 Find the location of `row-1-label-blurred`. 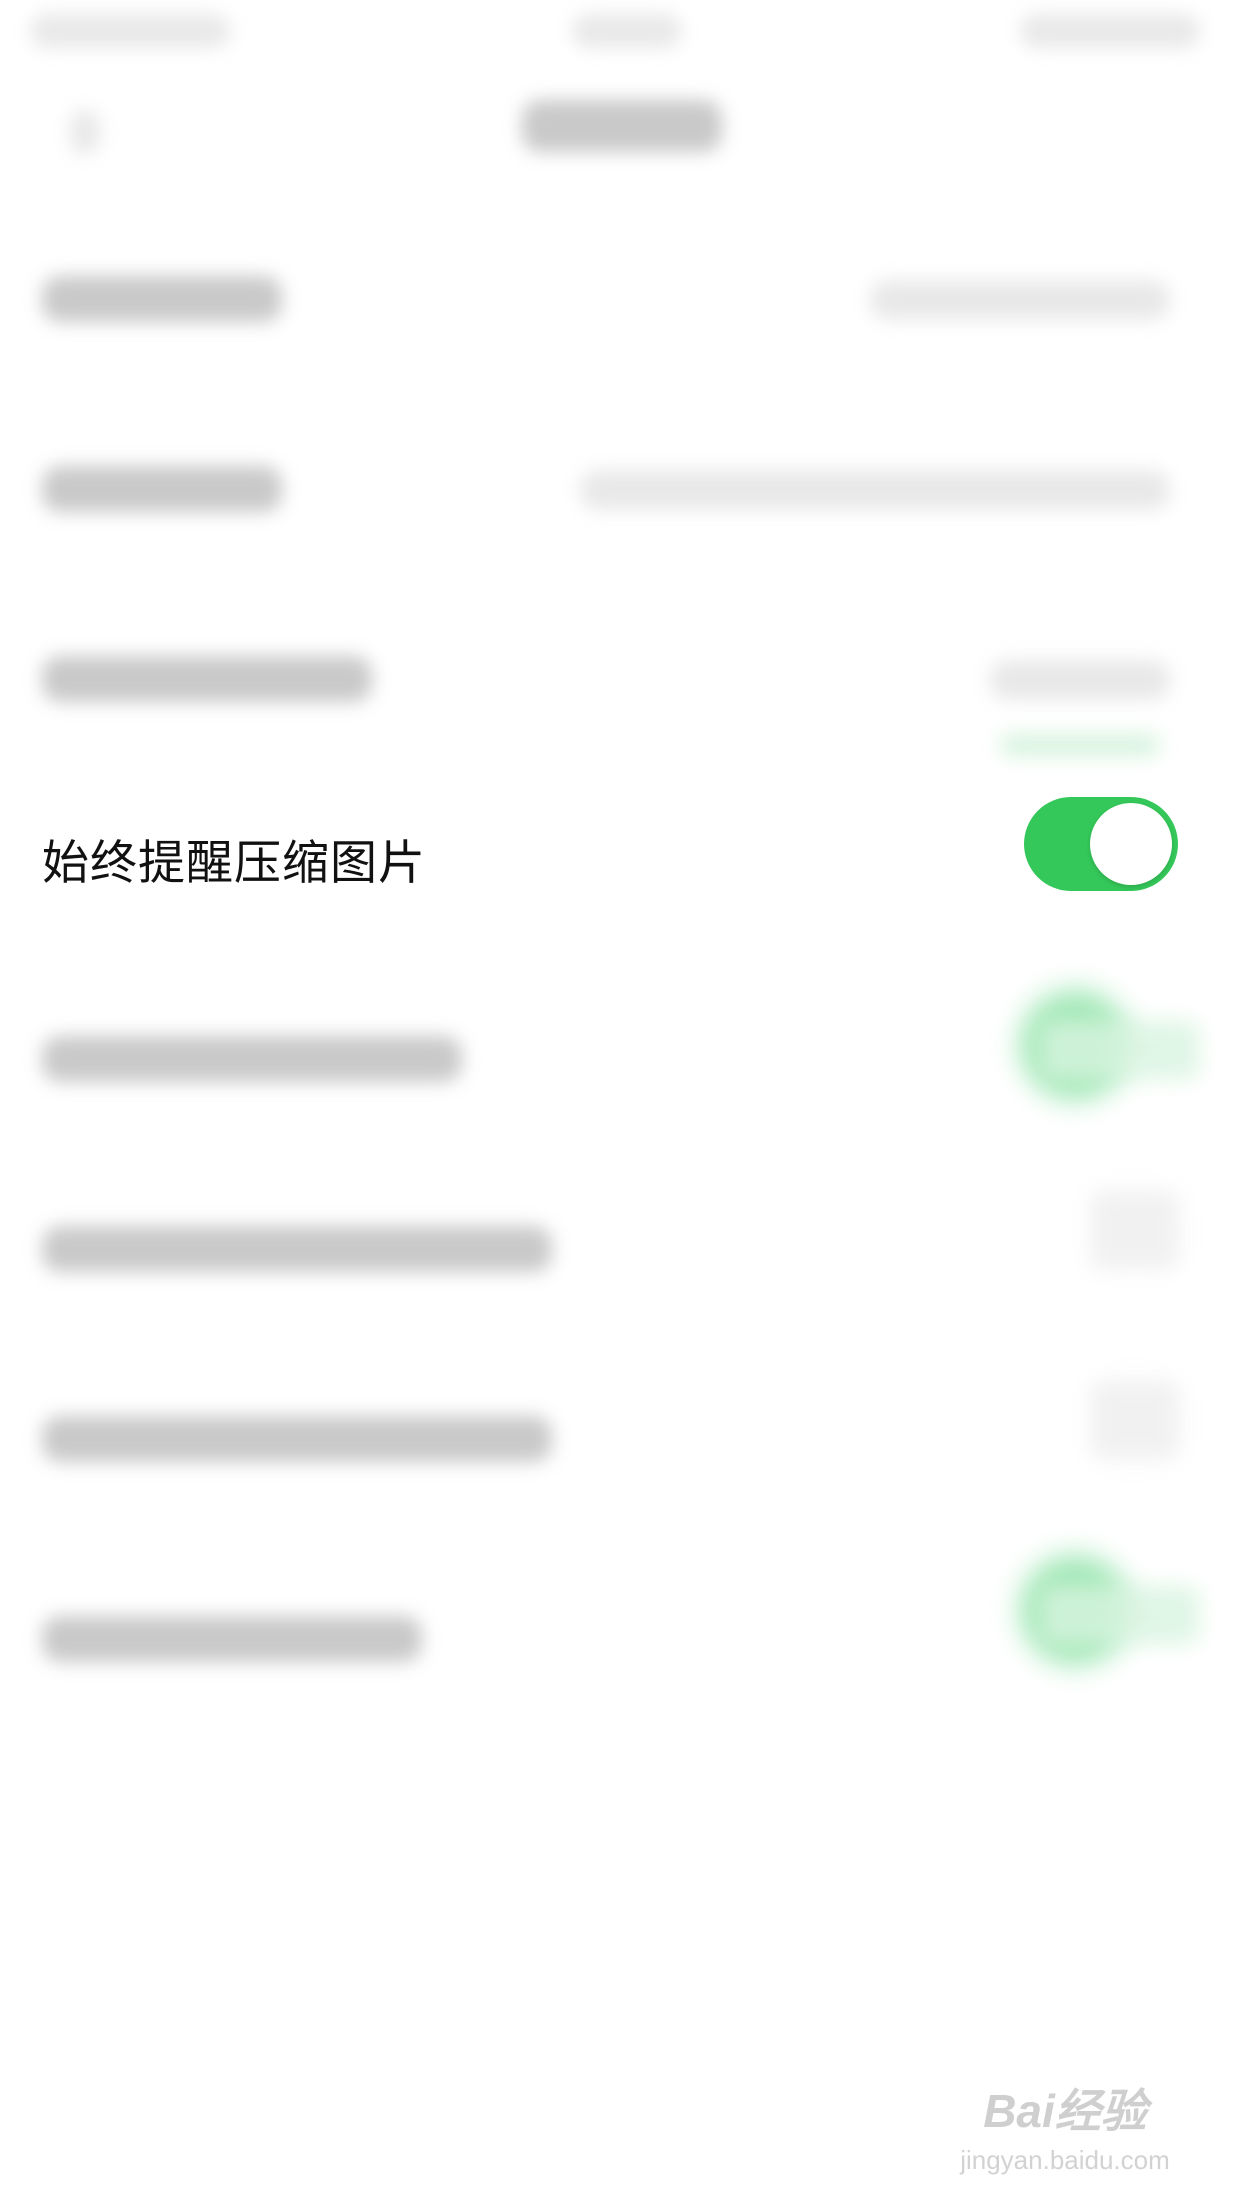

row-1-label-blurred is located at coordinates (162, 299).